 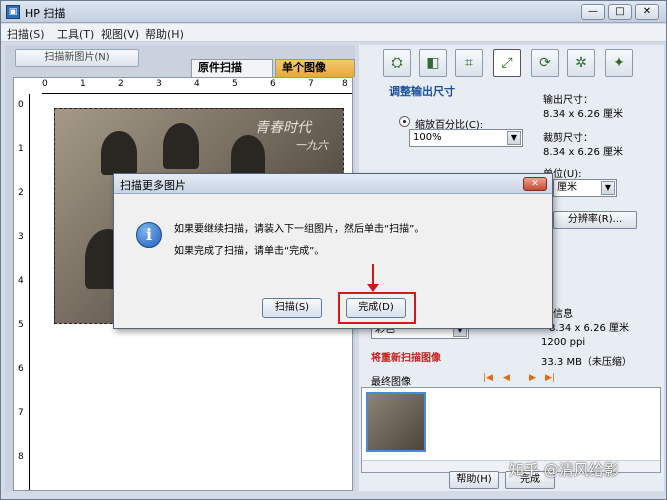 I want to click on section-title: 调整输出尺寸, so click(x=422, y=91).